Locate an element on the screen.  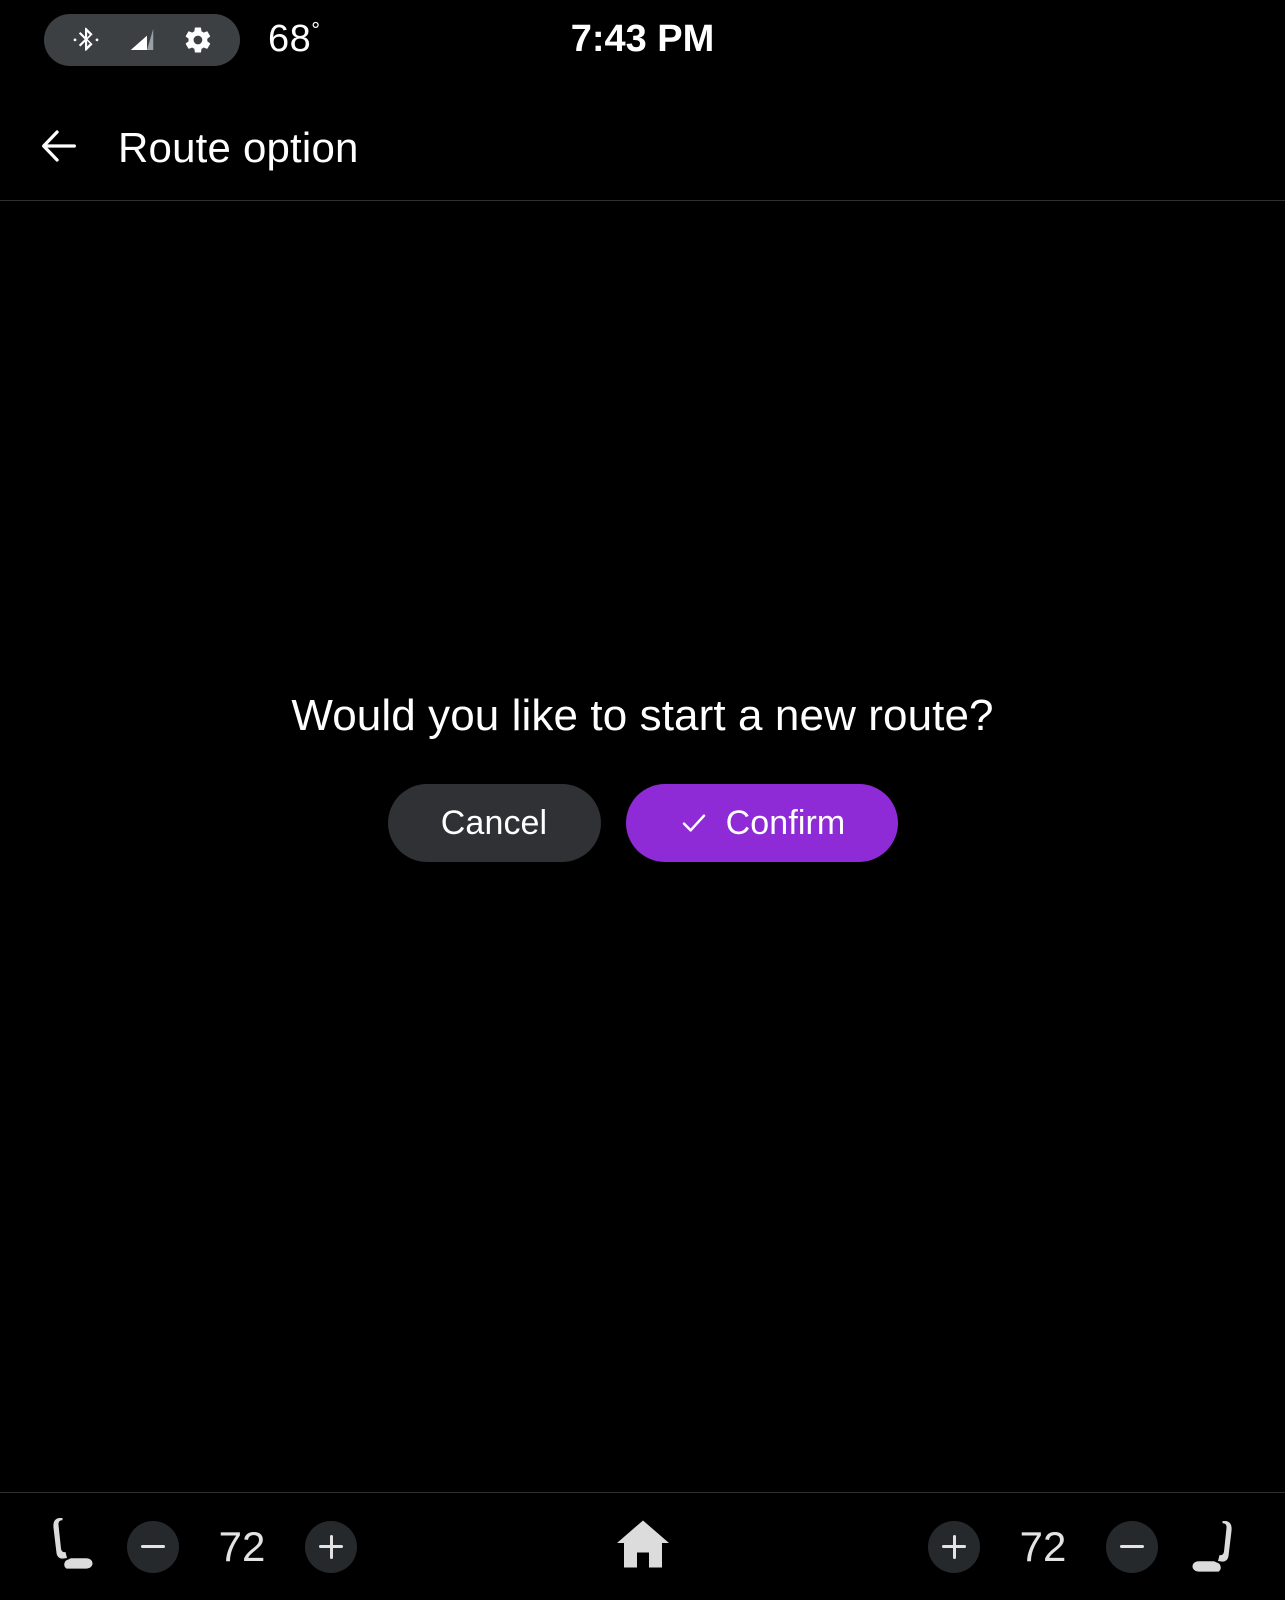
passenger-temp-decrease-button is located at coordinates (1132, 1546).